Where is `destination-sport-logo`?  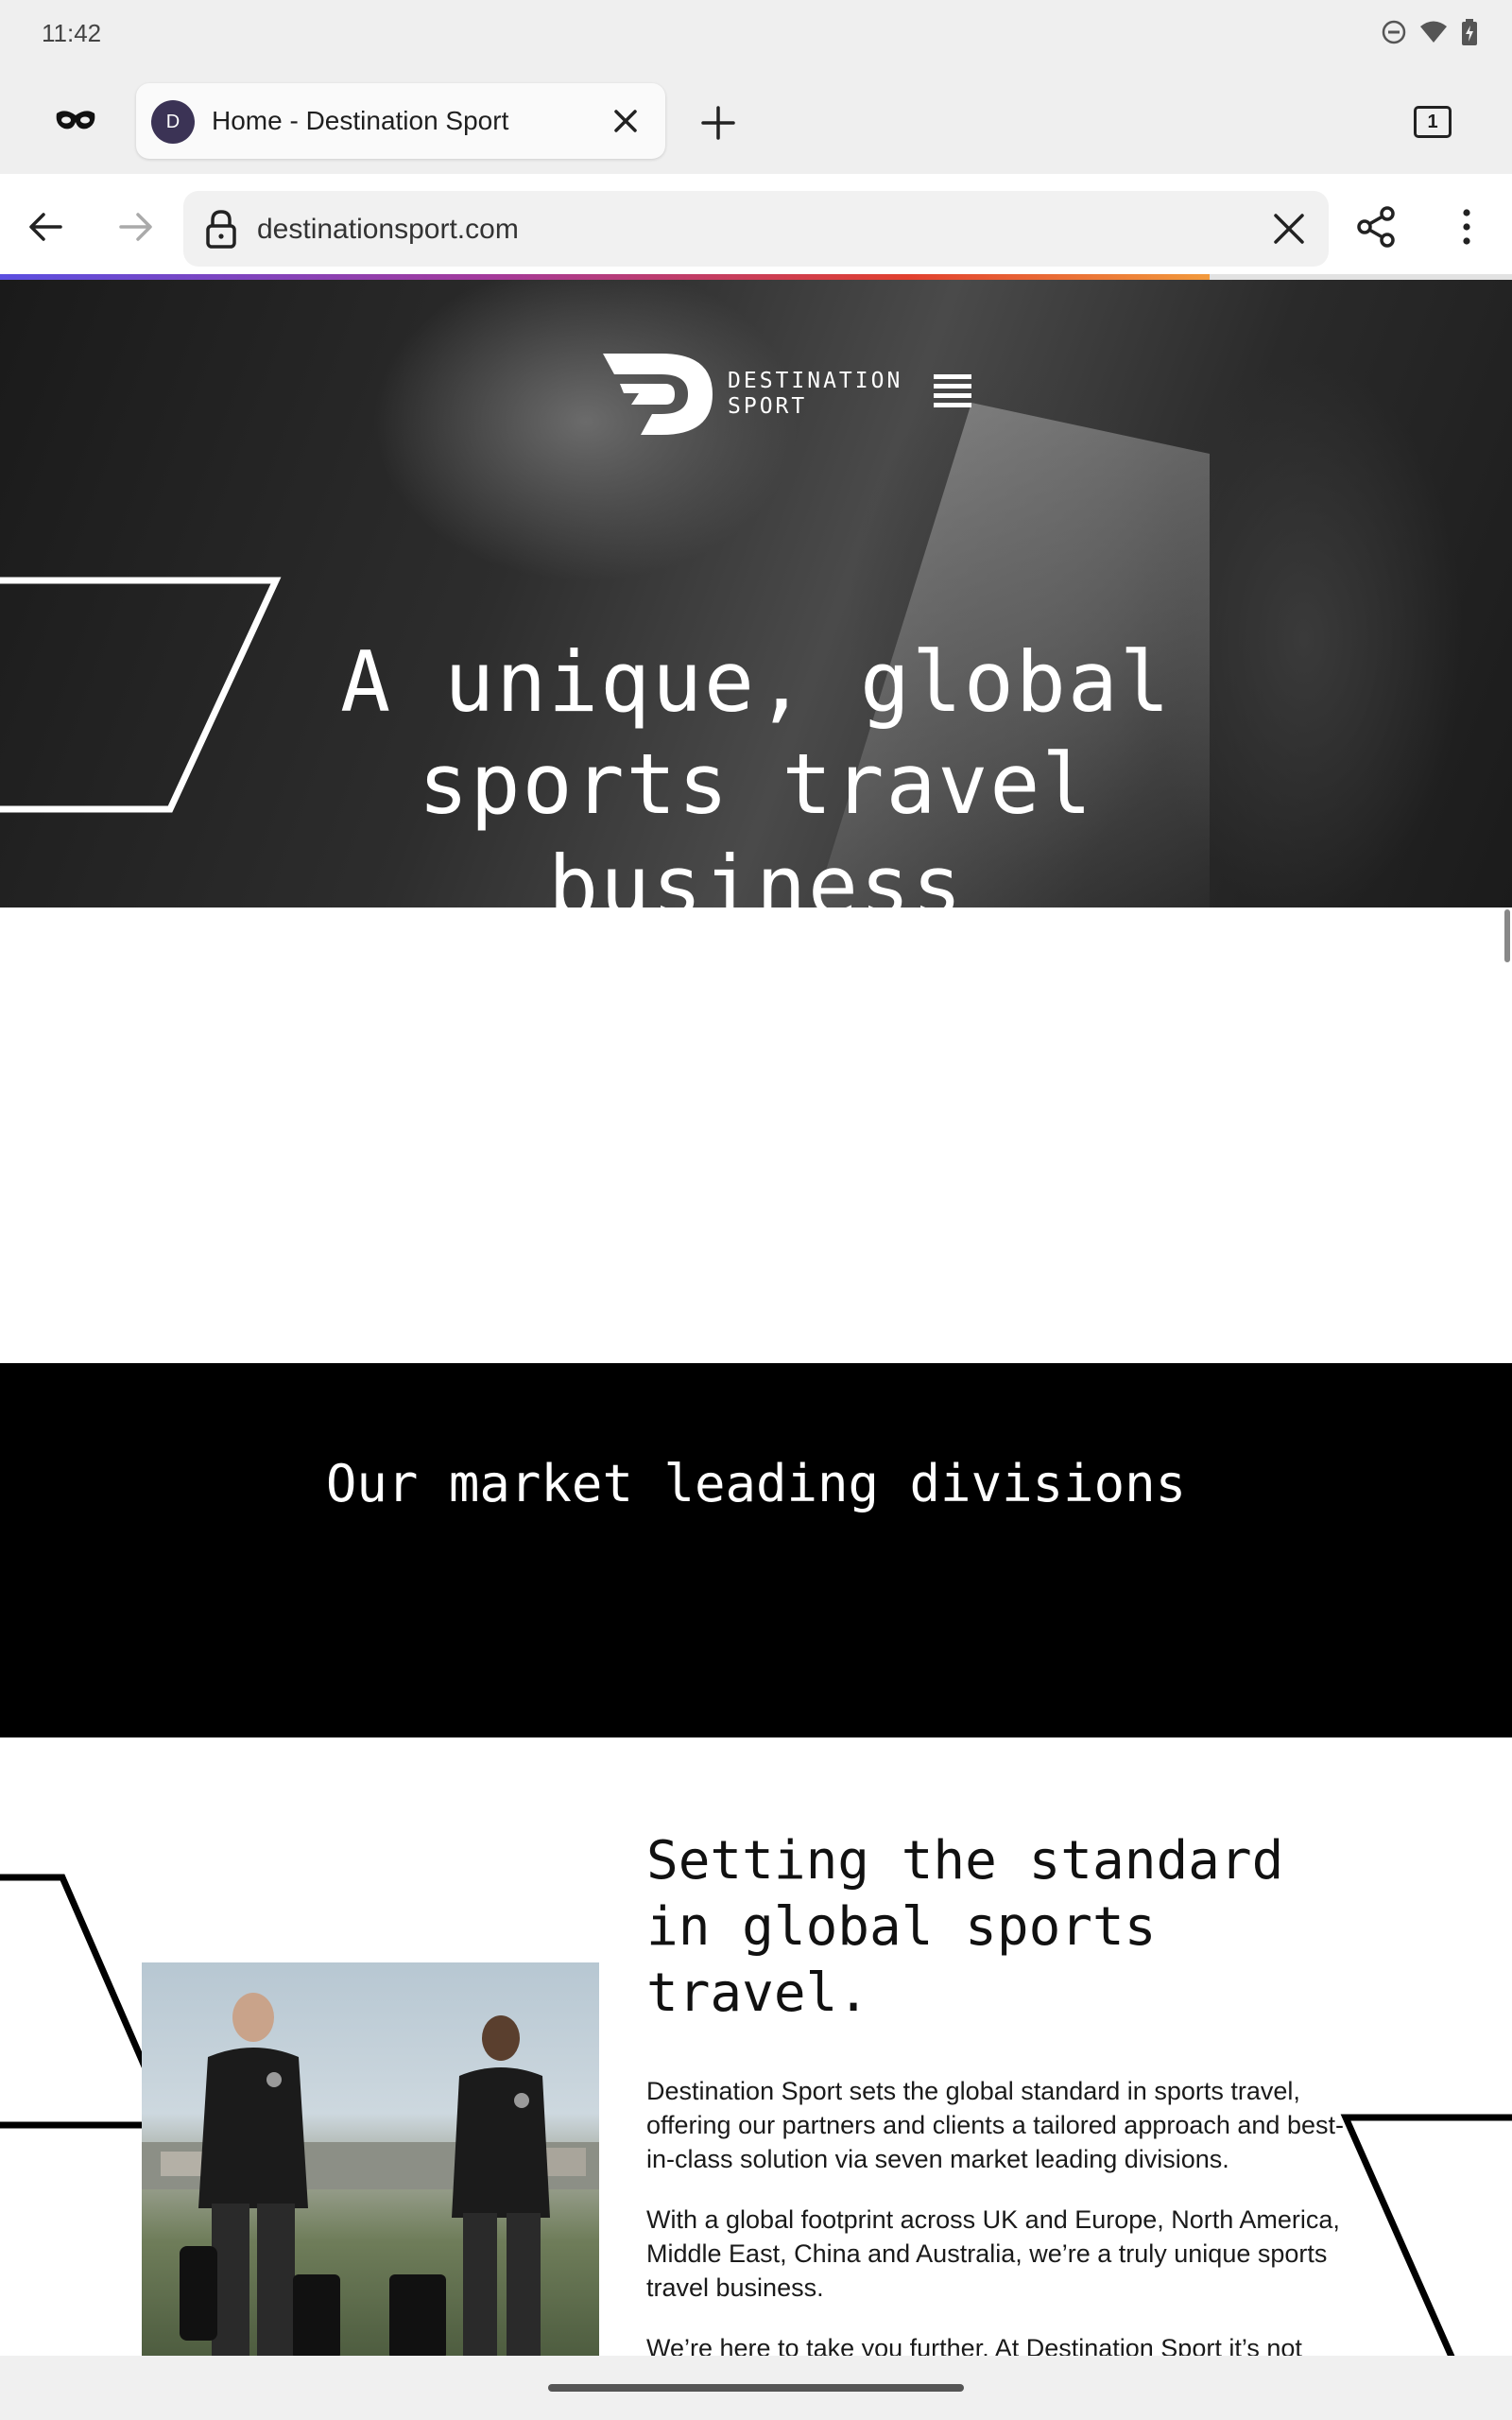
destination-sport-logo is located at coordinates (659, 394).